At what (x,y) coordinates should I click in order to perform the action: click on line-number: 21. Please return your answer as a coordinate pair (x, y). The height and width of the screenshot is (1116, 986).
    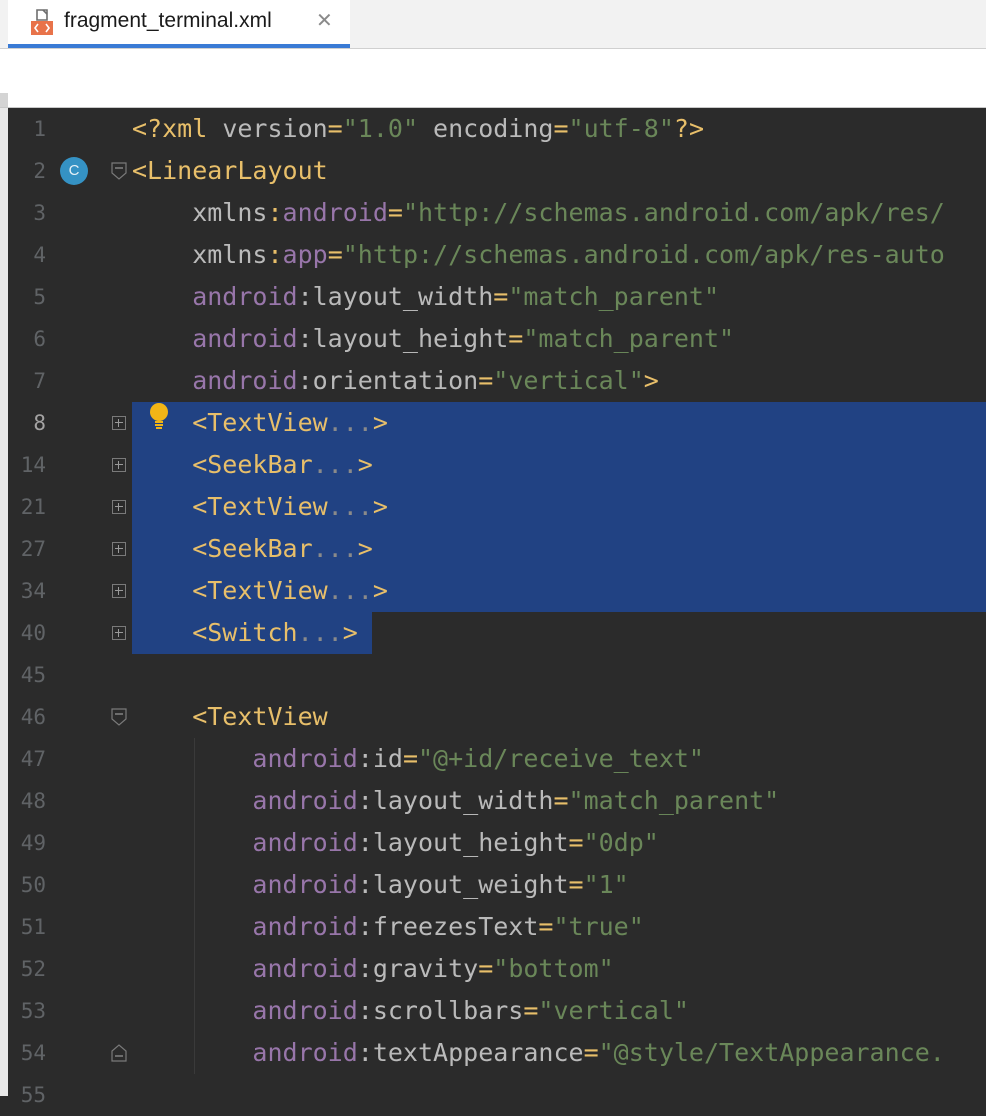
    Looking at the image, I should click on (33, 507).